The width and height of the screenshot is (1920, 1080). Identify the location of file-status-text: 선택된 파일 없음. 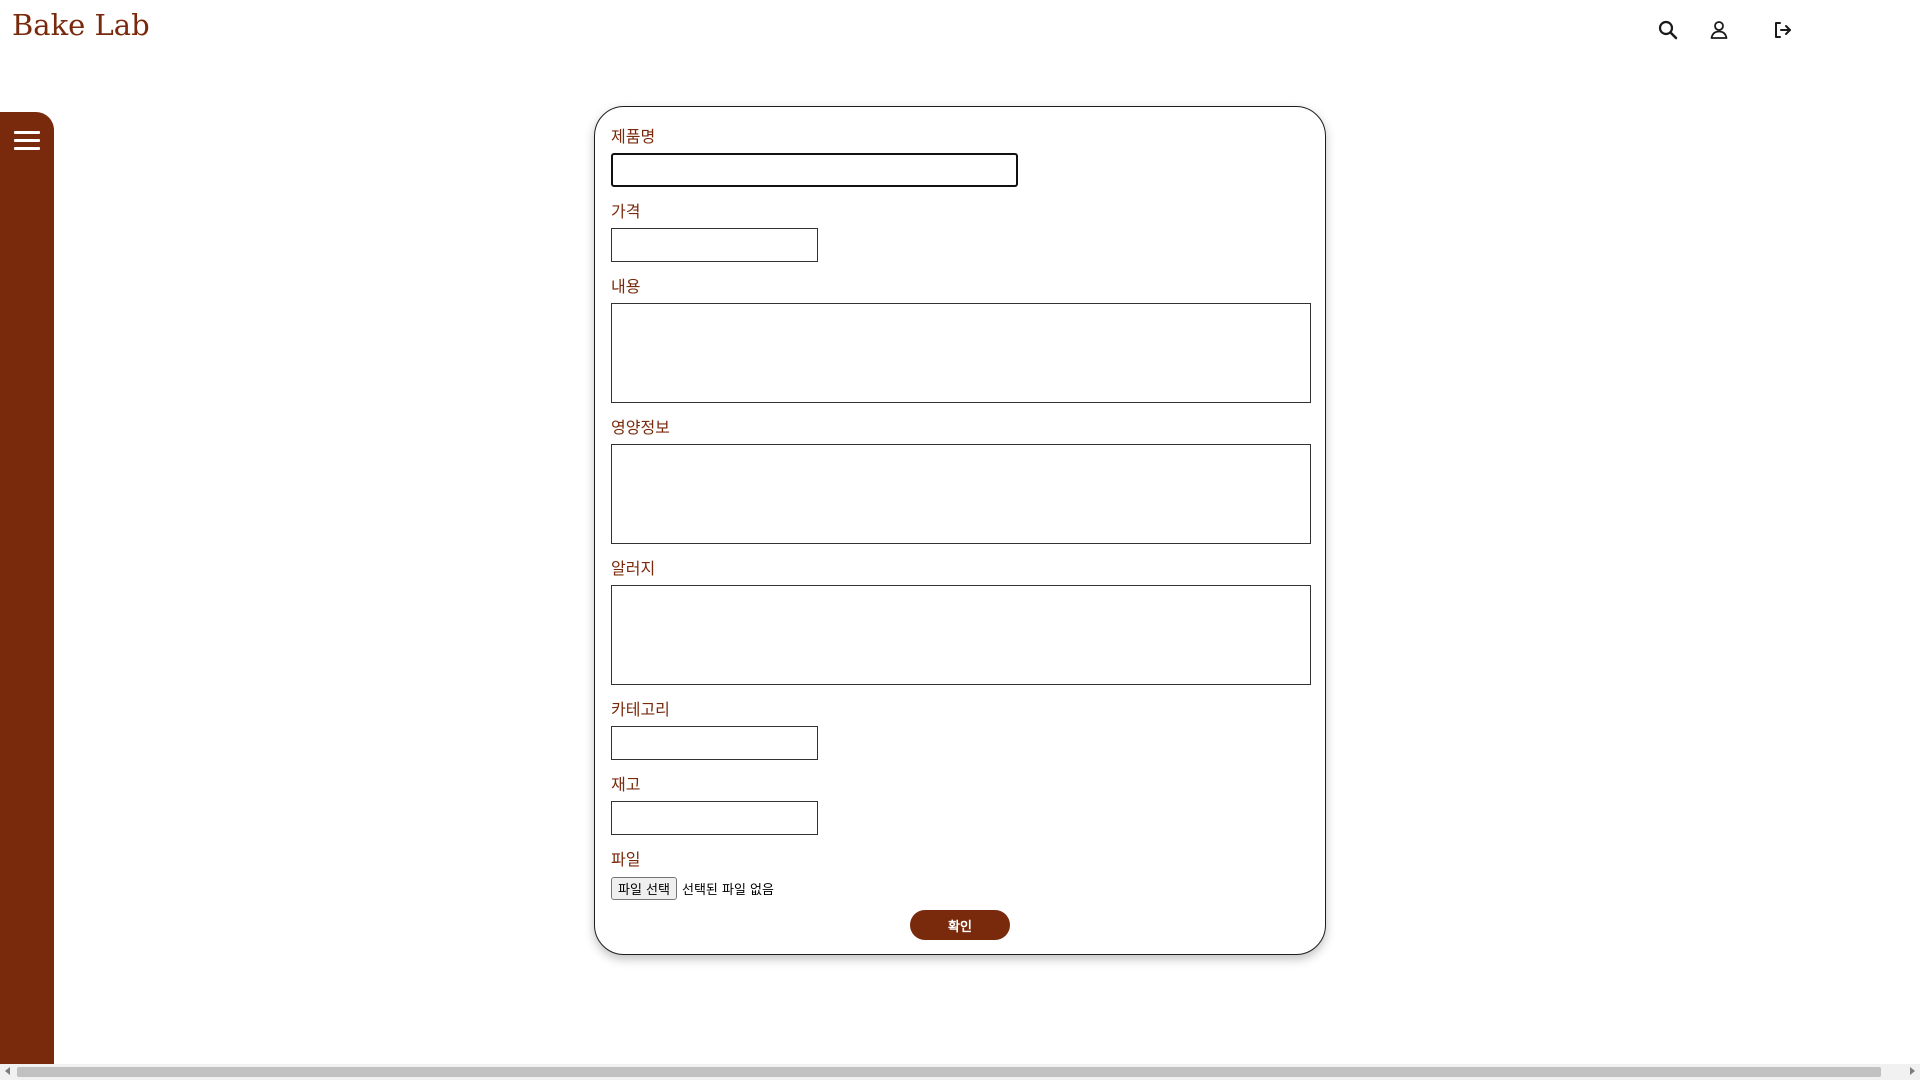
(727, 890).